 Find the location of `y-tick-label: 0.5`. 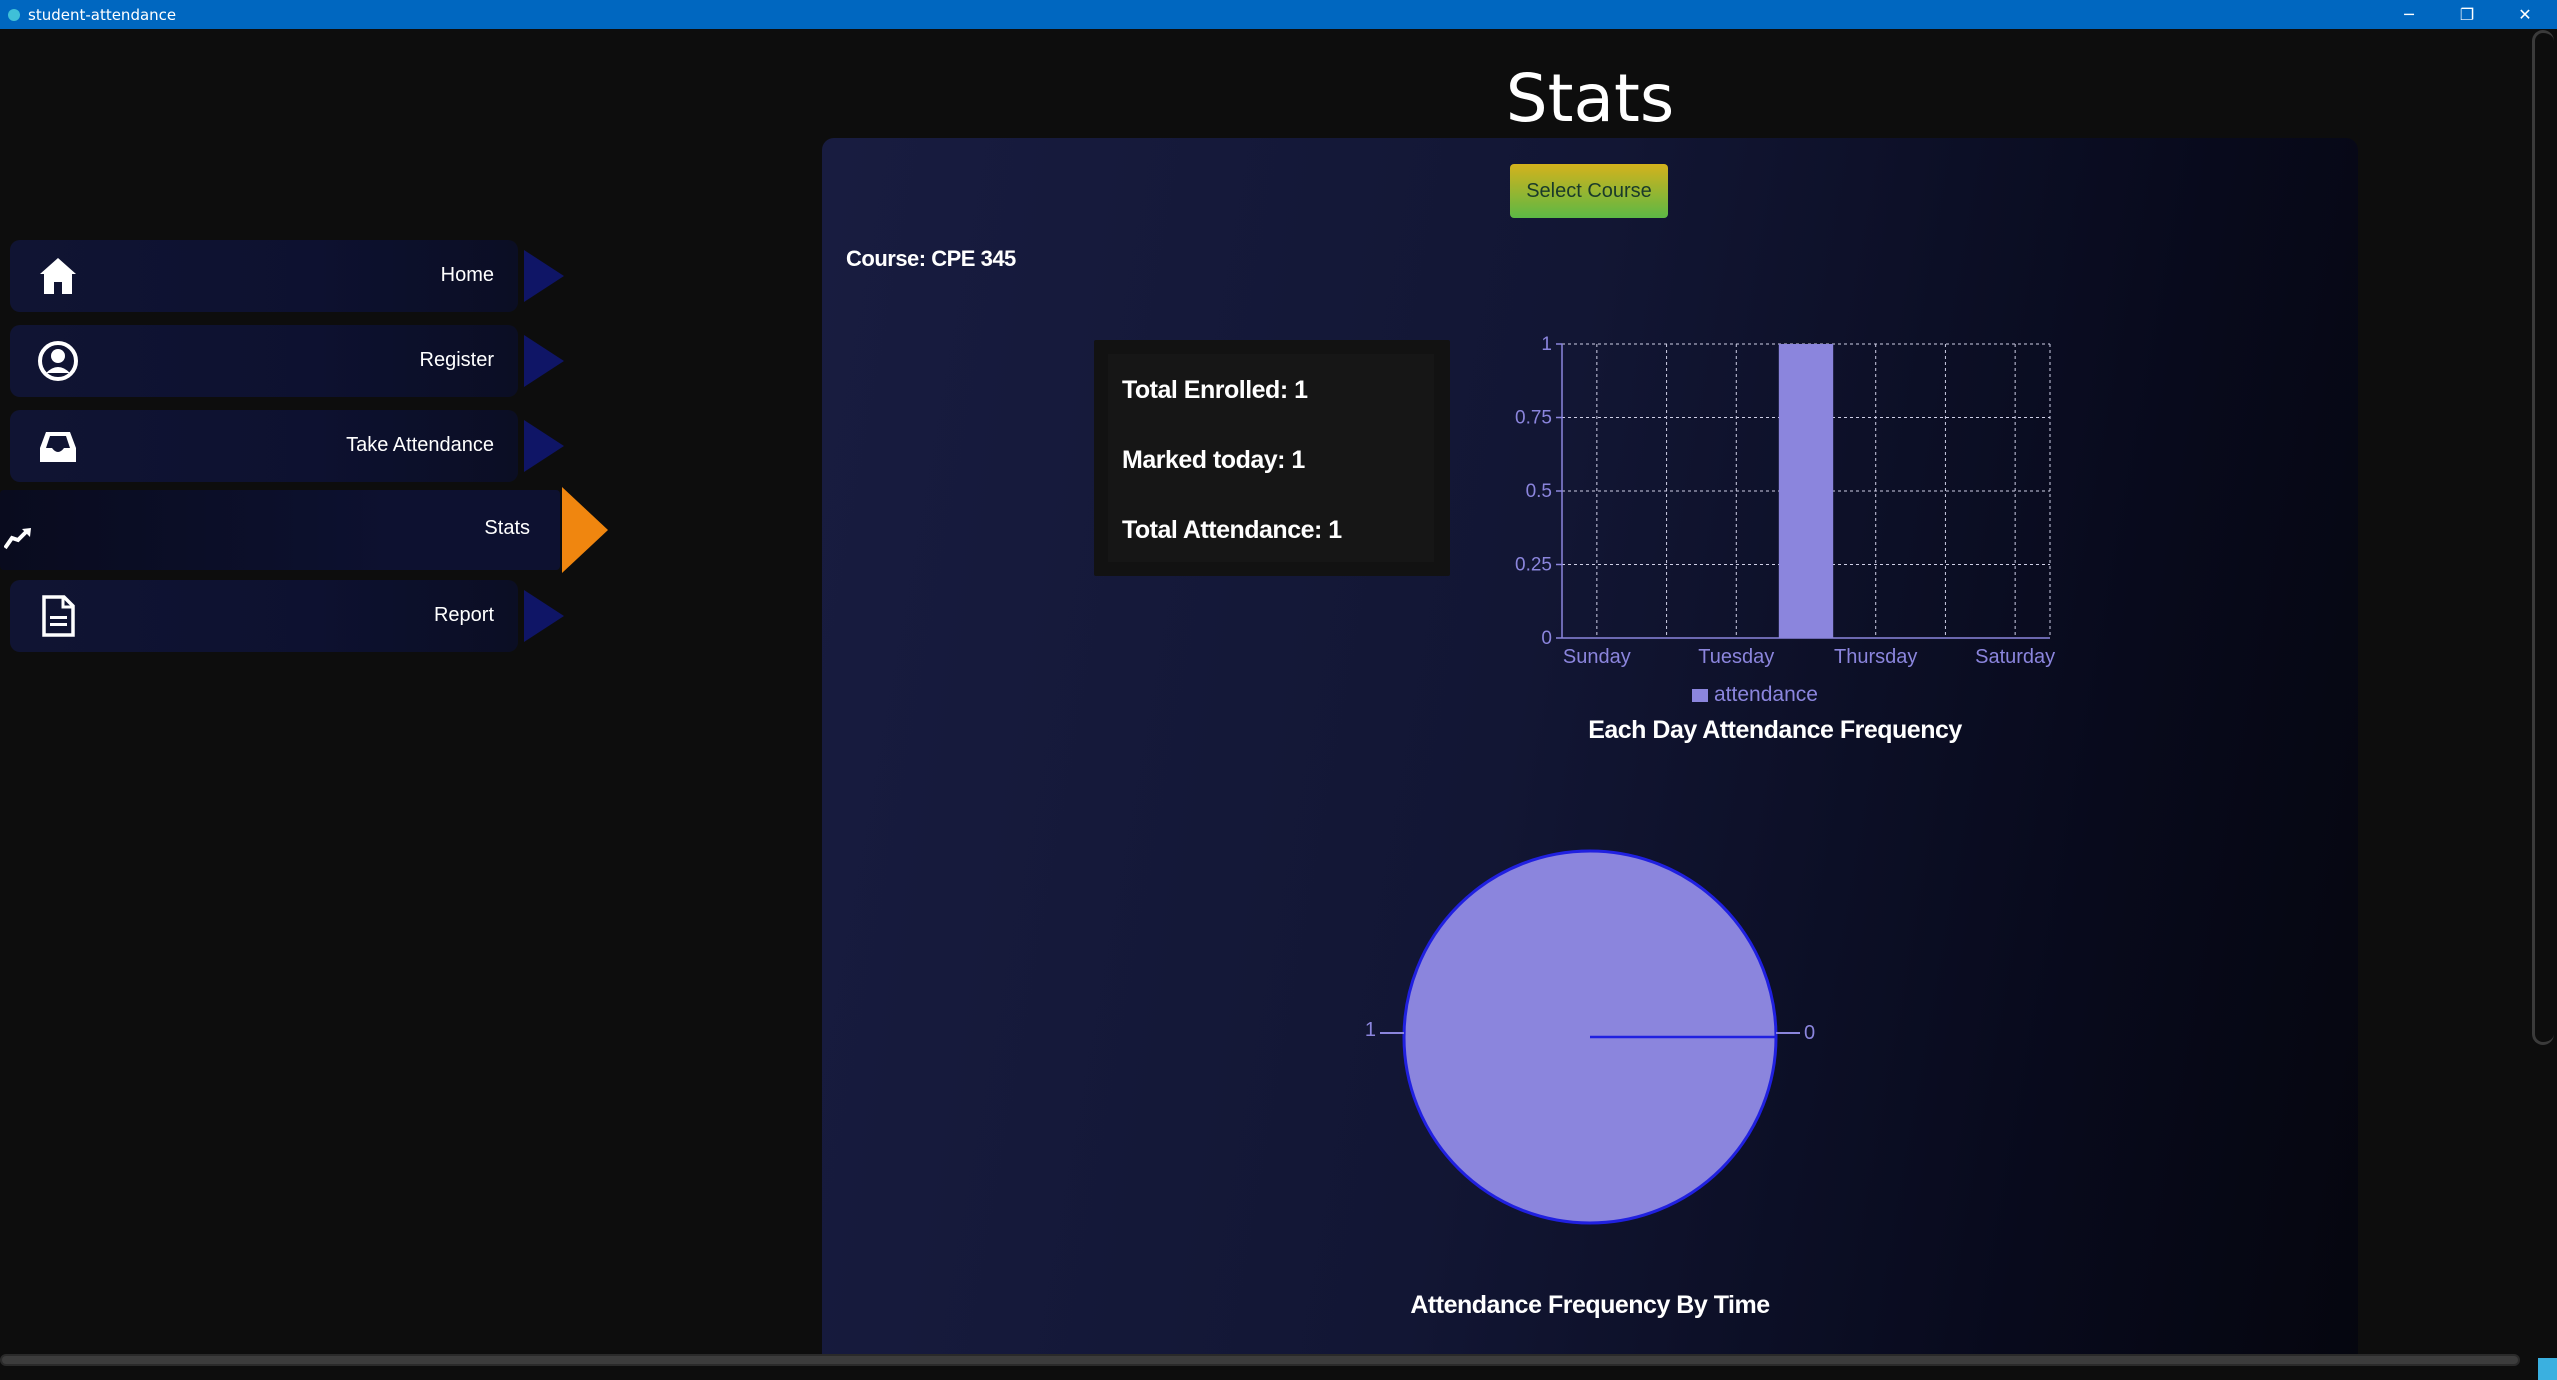

y-tick-label: 0.5 is located at coordinates (1539, 491).